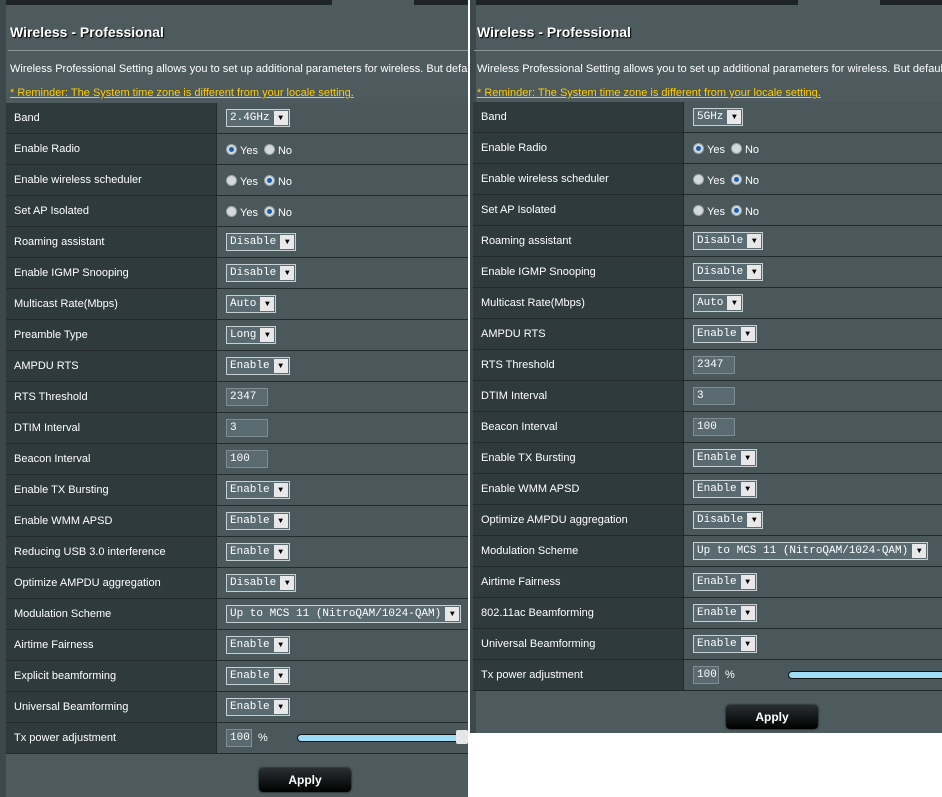 The width and height of the screenshot is (942, 797). I want to click on setting-value-cell: Enable ▼, so click(812, 582).